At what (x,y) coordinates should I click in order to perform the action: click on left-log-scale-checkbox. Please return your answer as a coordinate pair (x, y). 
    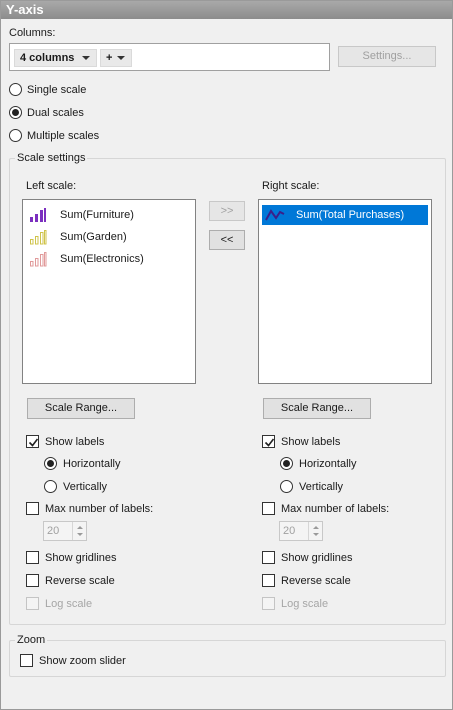
    Looking at the image, I should click on (32, 603).